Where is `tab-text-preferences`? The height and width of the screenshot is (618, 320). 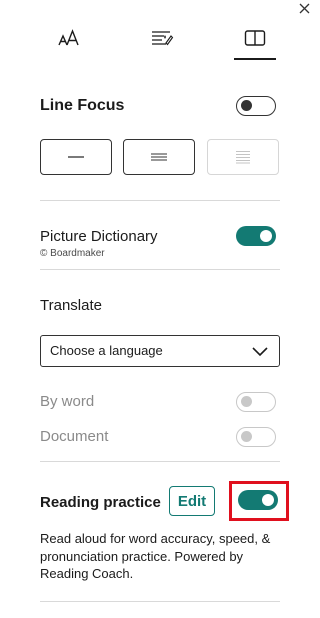
tab-text-preferences is located at coordinates (162, 38).